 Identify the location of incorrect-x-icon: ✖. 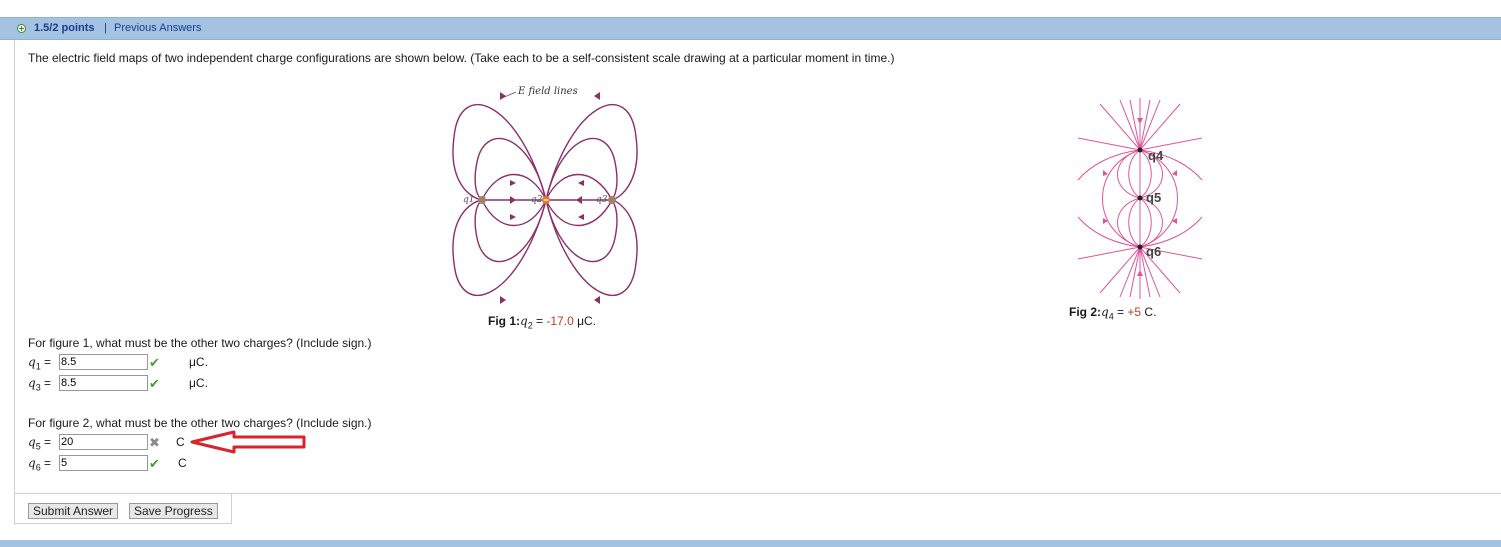
(154, 442).